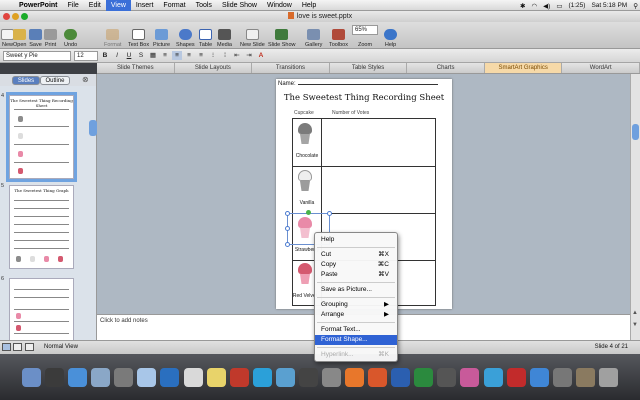  What do you see at coordinates (6, 347) in the screenshot?
I see `normal-view-icon` at bounding box center [6, 347].